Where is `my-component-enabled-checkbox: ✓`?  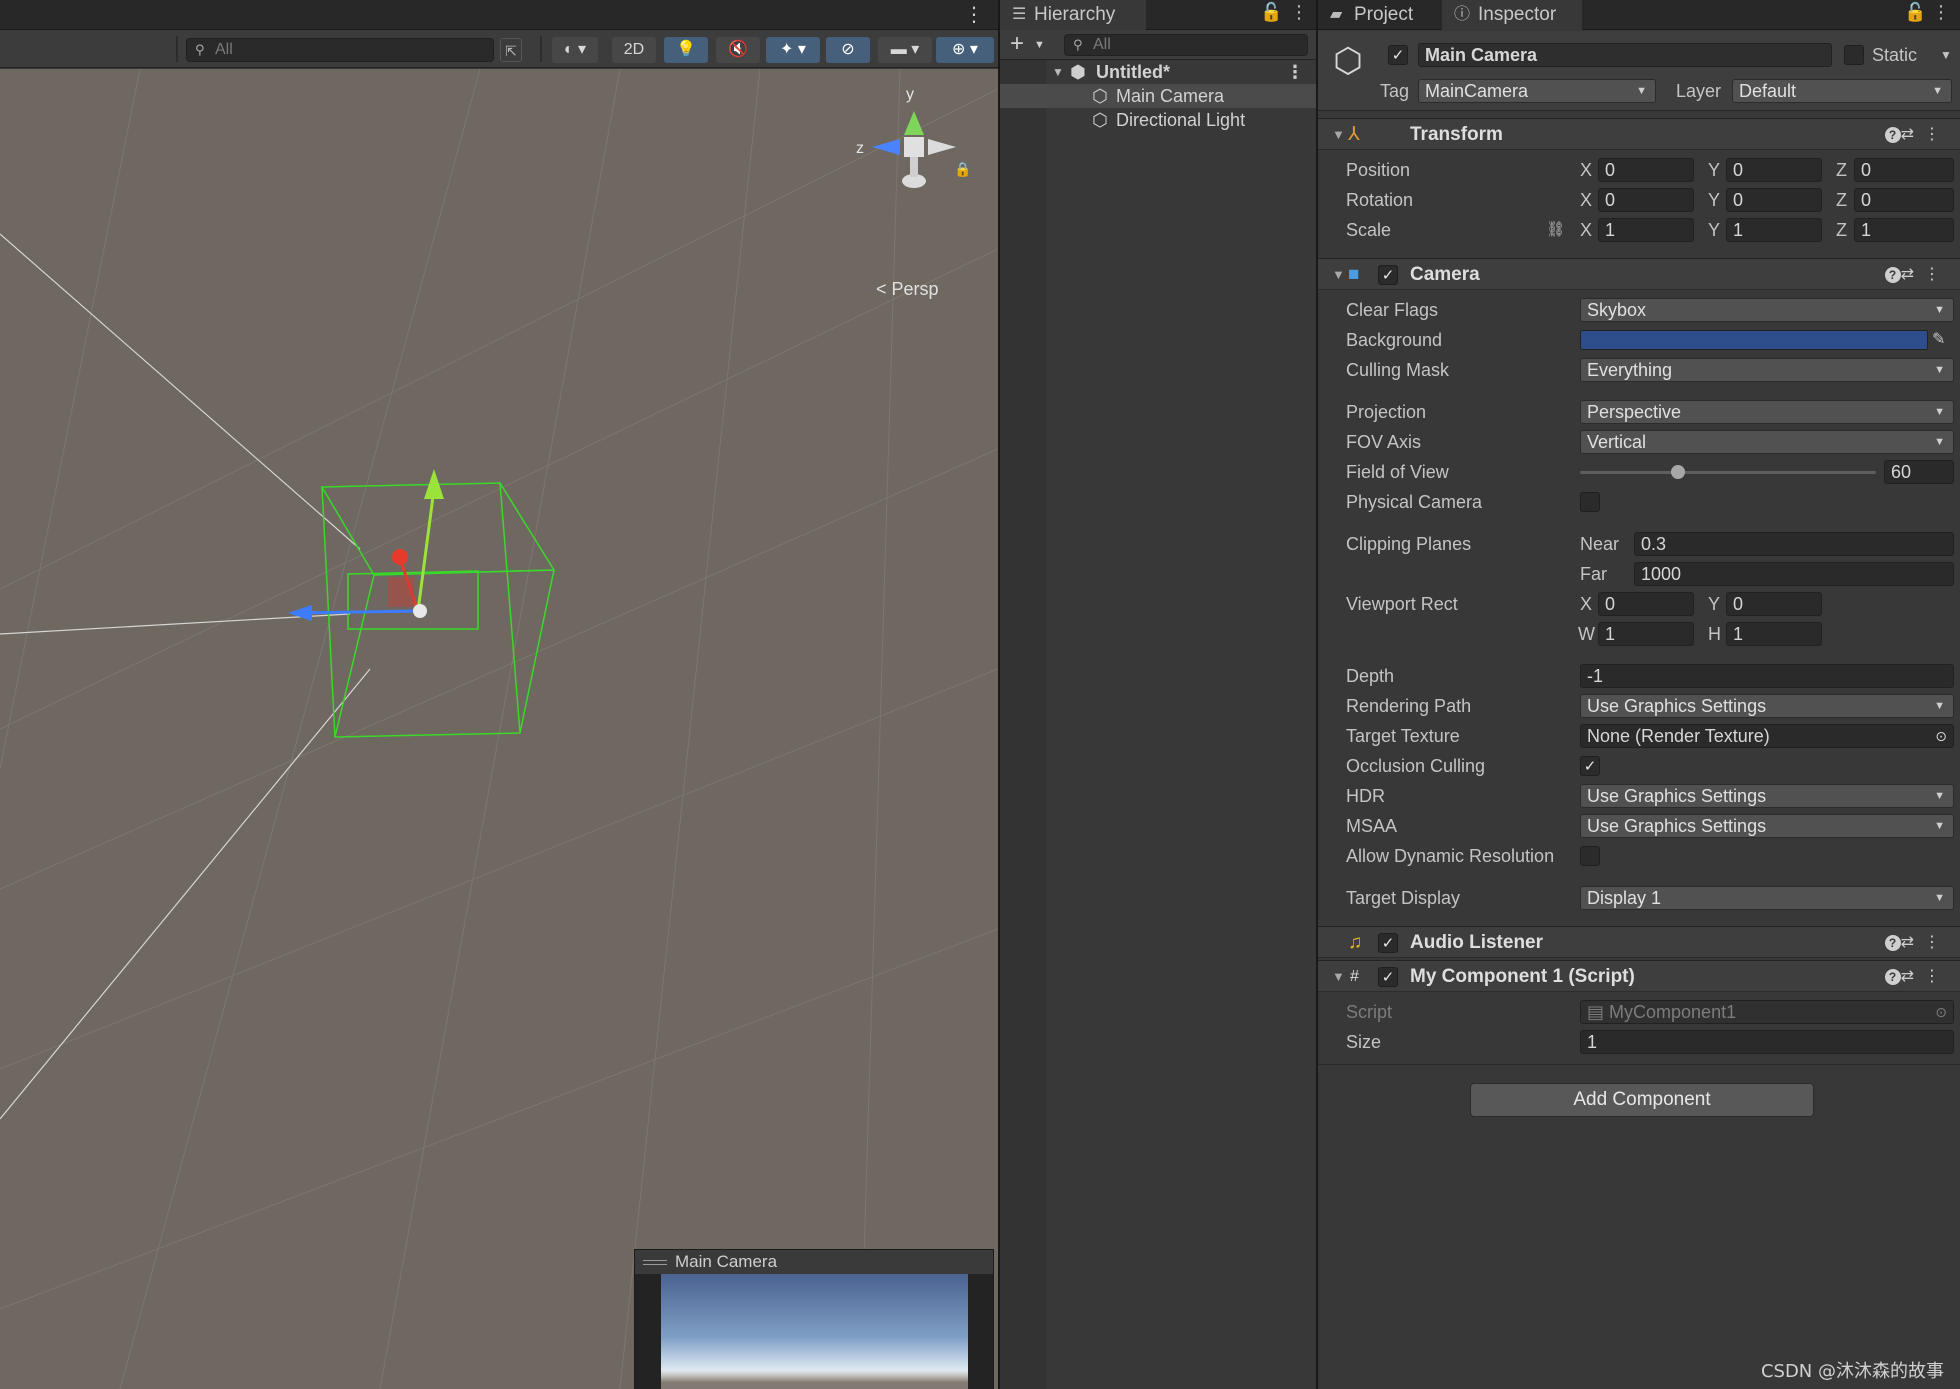 my-component-enabled-checkbox: ✓ is located at coordinates (1388, 977).